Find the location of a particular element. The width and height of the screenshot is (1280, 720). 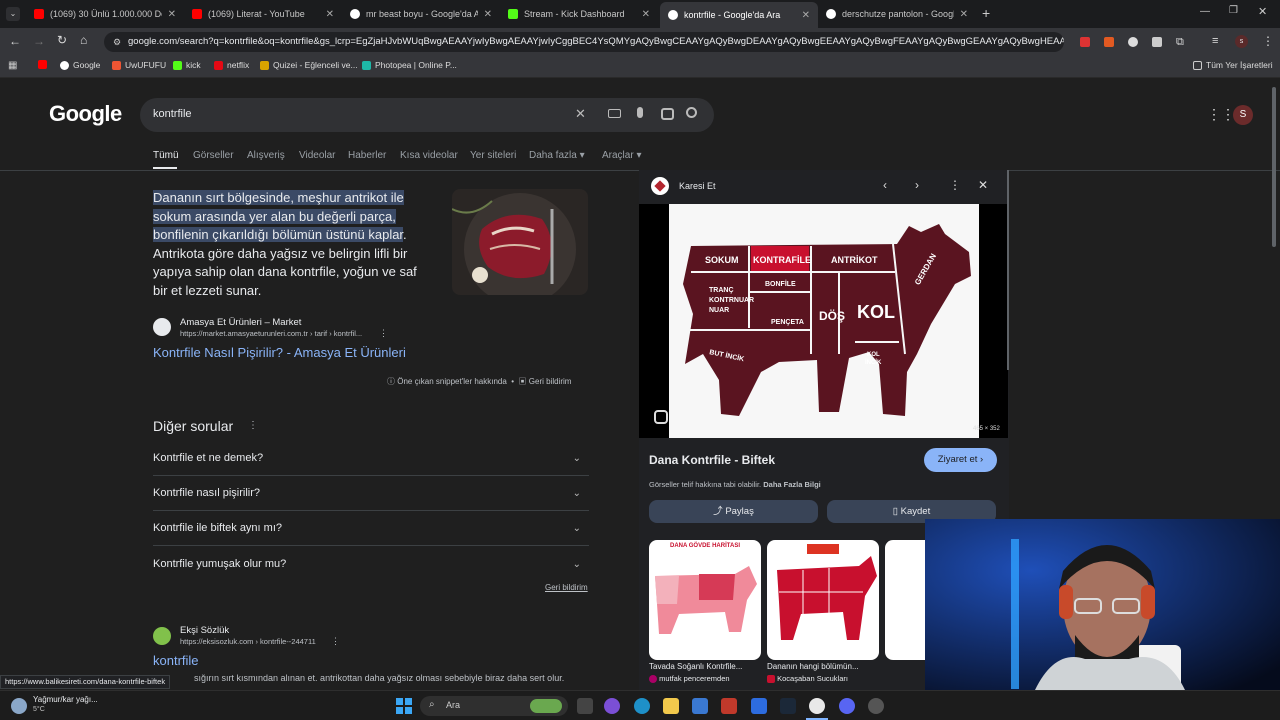

tab-more: Daha fazla ▾ is located at coordinates (557, 155).